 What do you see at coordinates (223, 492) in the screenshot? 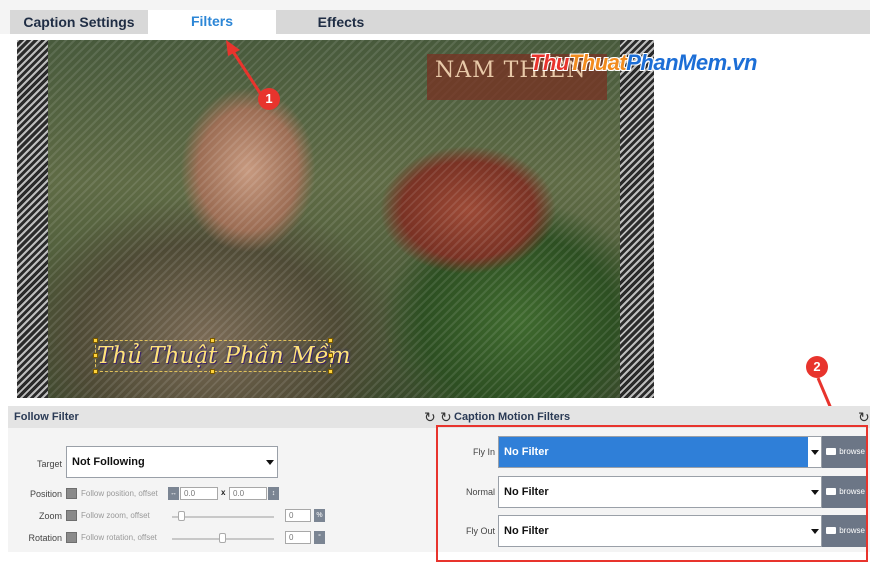
I see `position-x-separator: x` at bounding box center [223, 492].